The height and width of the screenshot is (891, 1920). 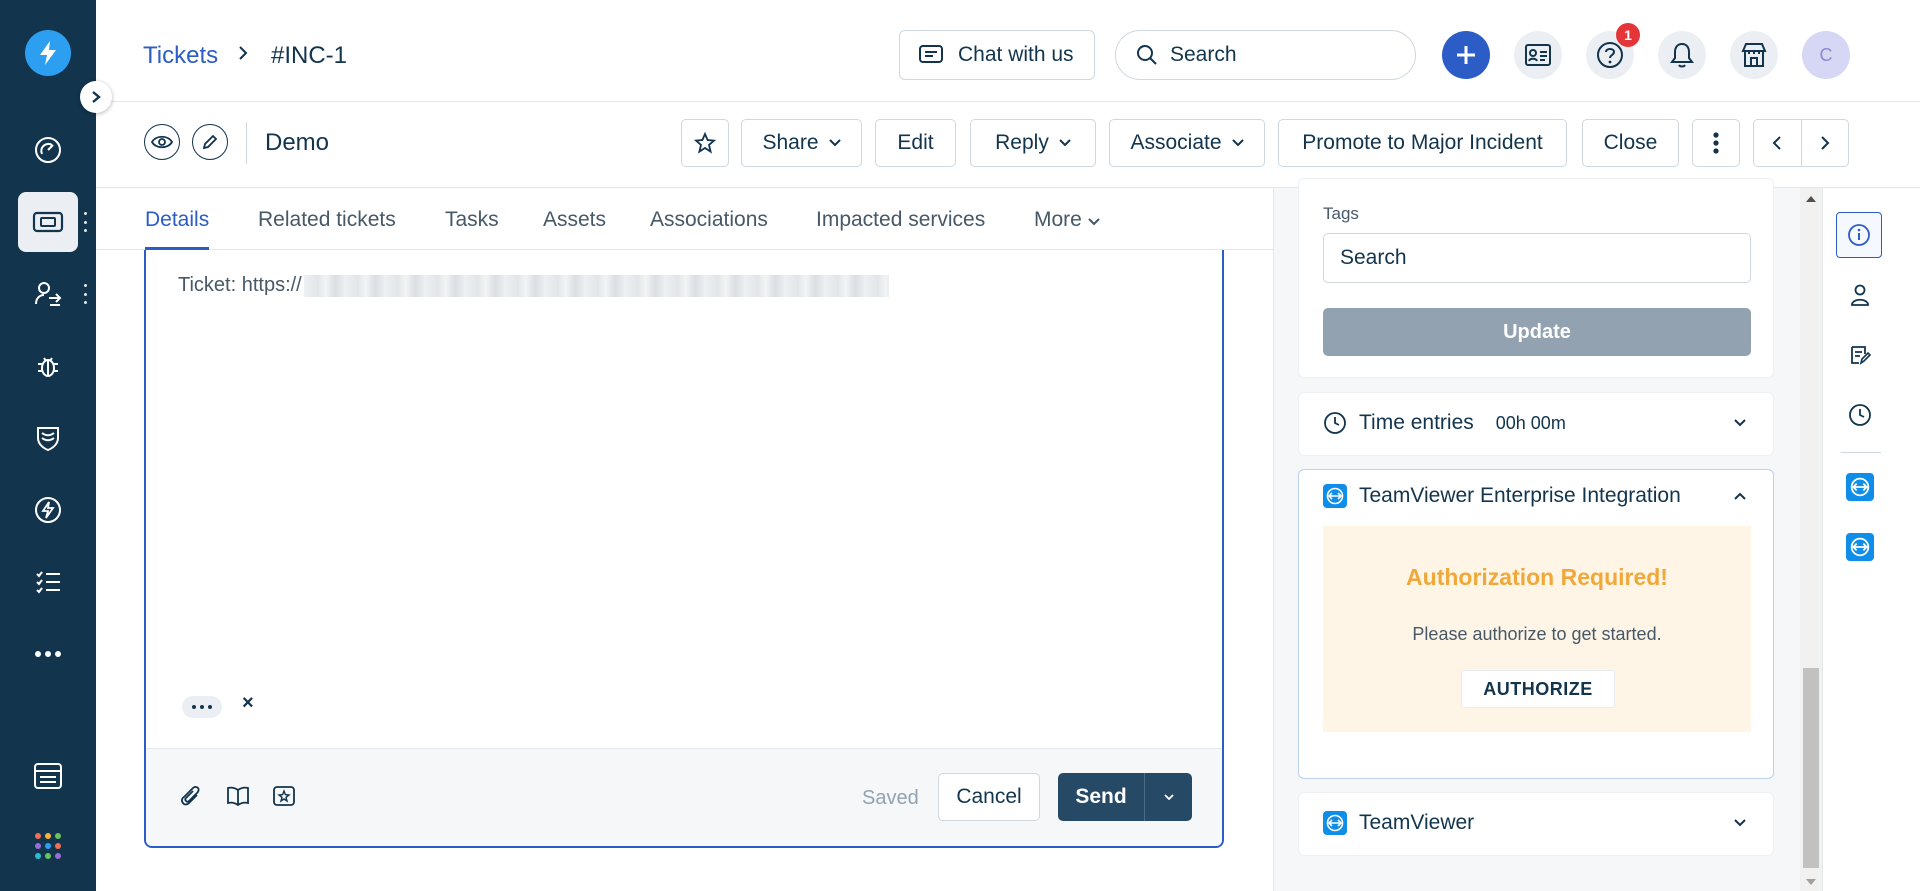 I want to click on teamviewer-title: TeamViewer, so click(x=1417, y=822).